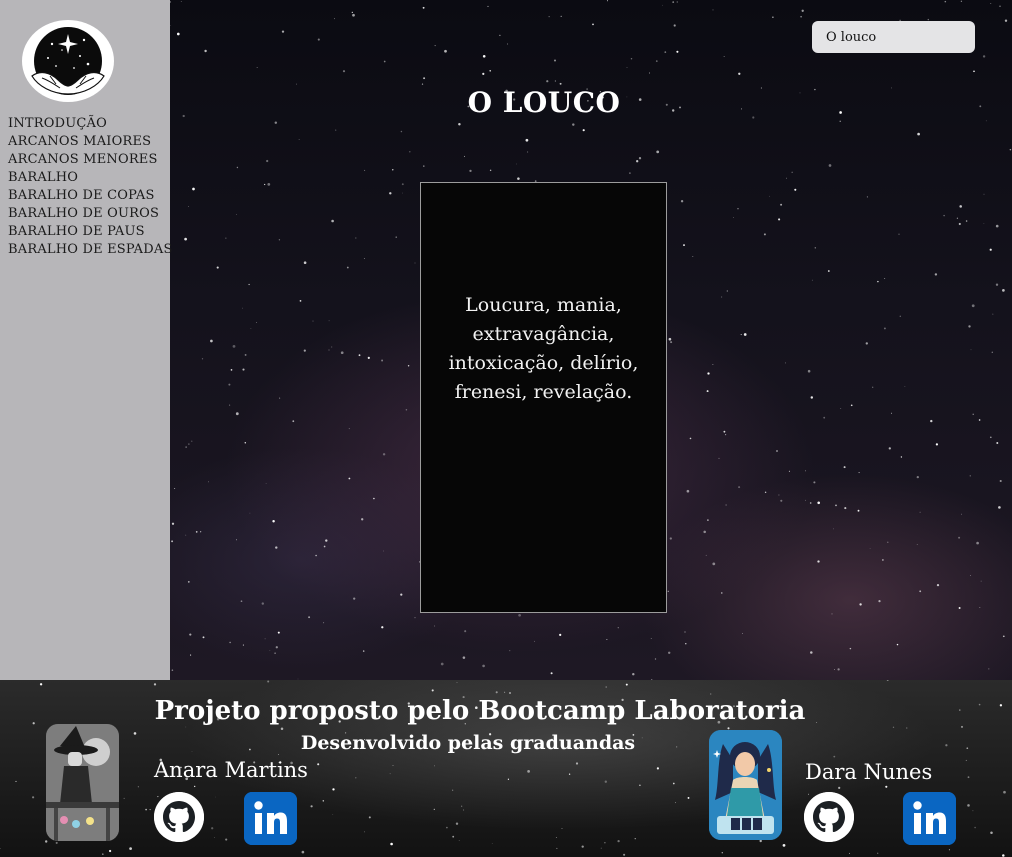 This screenshot has height=857, width=1012. What do you see at coordinates (90, 124) in the screenshot?
I see `sidebar-item-introducao: INTRODUÇÃO` at bounding box center [90, 124].